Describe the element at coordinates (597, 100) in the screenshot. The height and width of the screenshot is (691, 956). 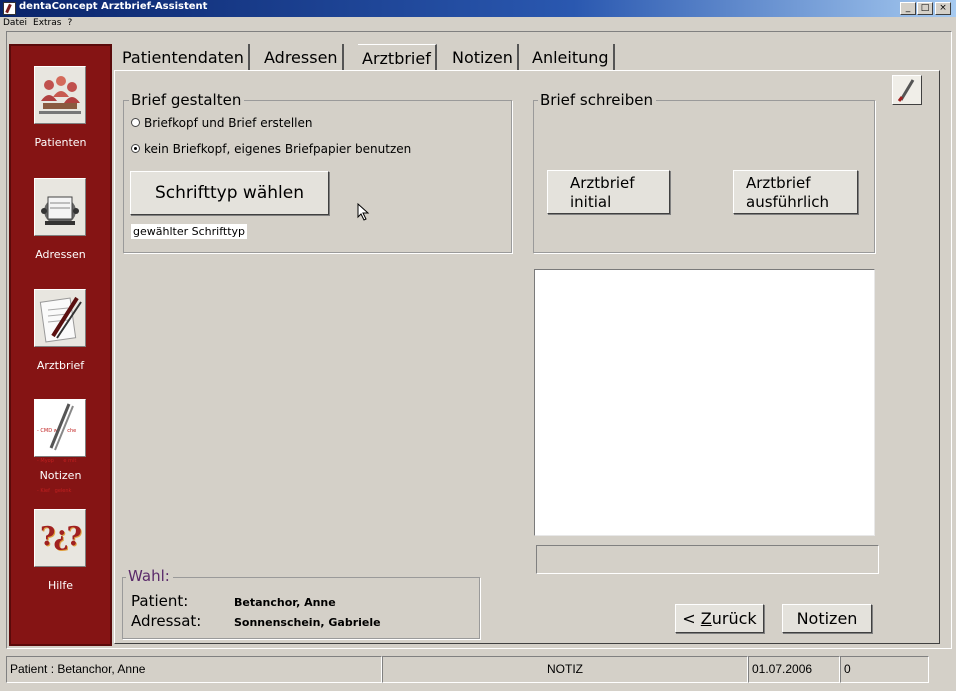
I see `brief-schreiben-legend: Brief schreiben` at that location.